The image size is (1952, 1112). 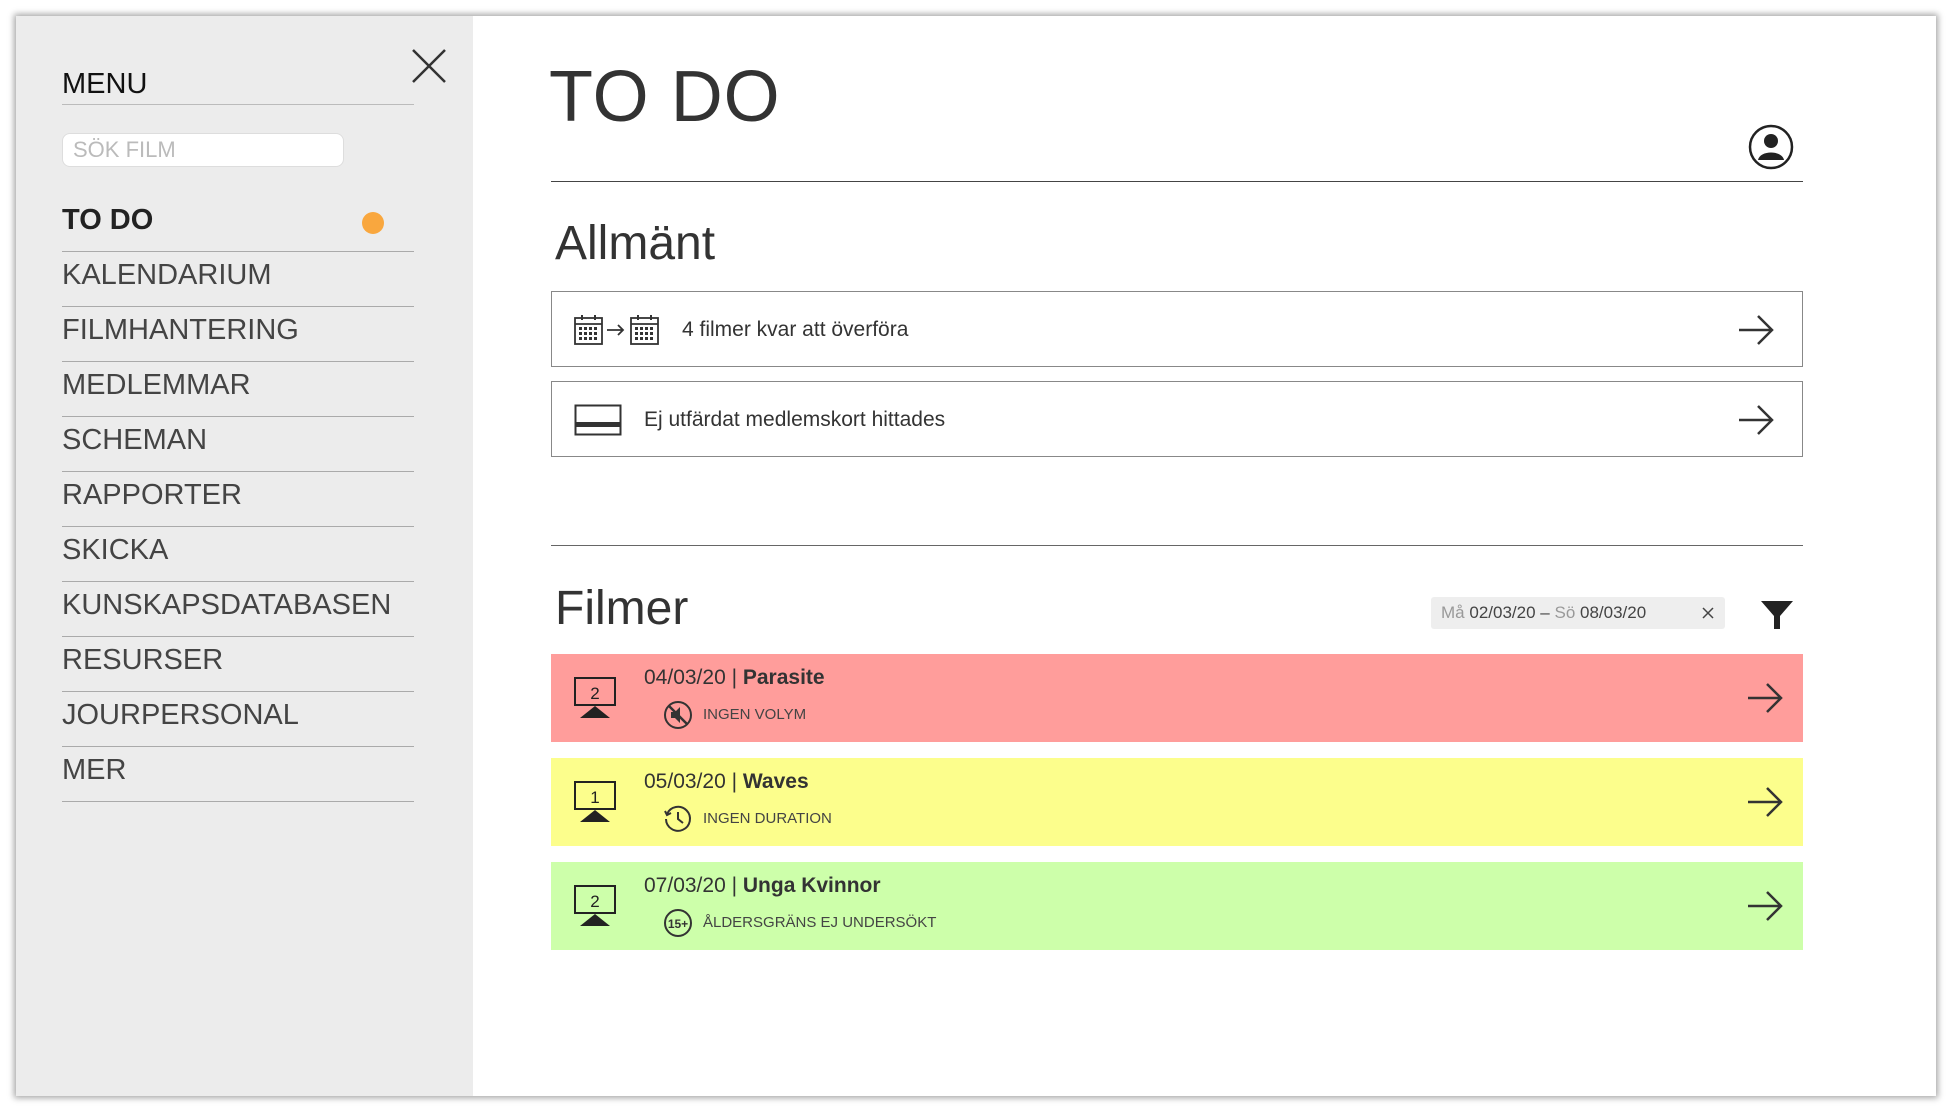 What do you see at coordinates (783, 677) in the screenshot?
I see `film-name: Parasite` at bounding box center [783, 677].